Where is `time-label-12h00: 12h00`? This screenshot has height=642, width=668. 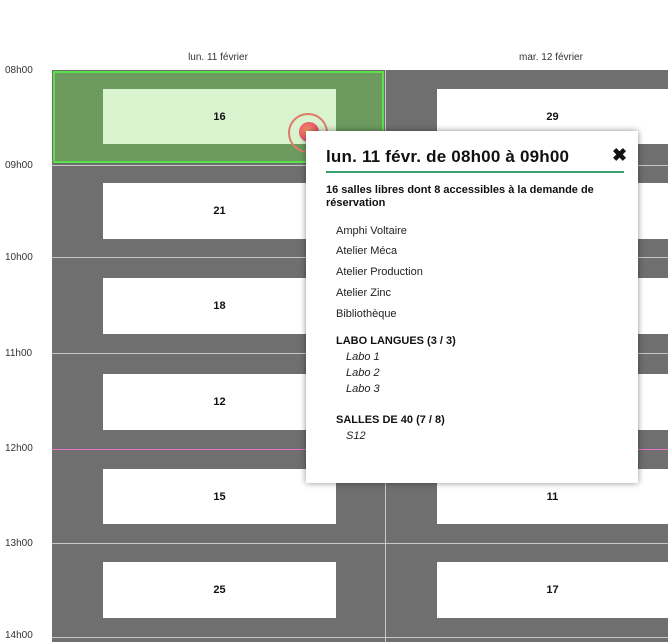
time-label-12h00: 12h00 is located at coordinates (19, 448).